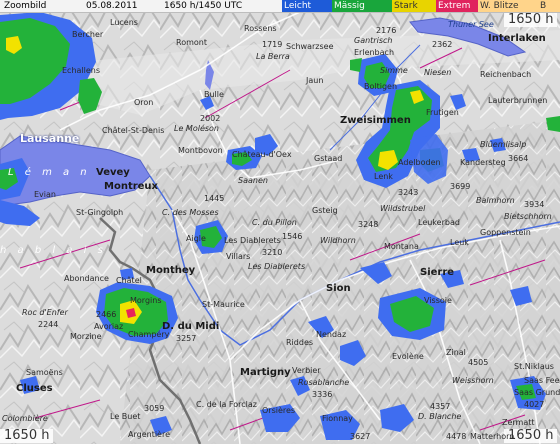 This screenshot has height=444, width=560. Describe the element at coordinates (440, 416) in the screenshot. I see `place-d-blanche: D. Blanche` at that location.